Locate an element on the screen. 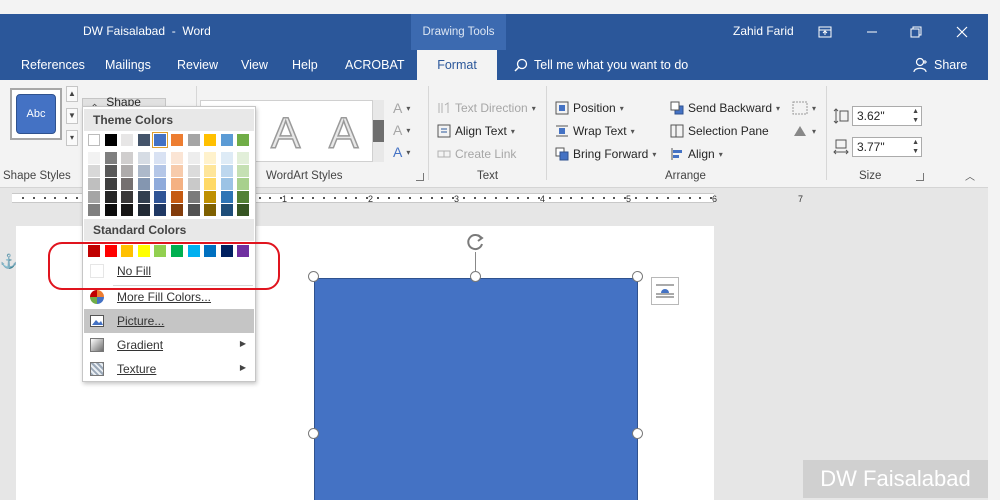 This screenshot has height=500, width=1000. tab-format: Format is located at coordinates (457, 65).